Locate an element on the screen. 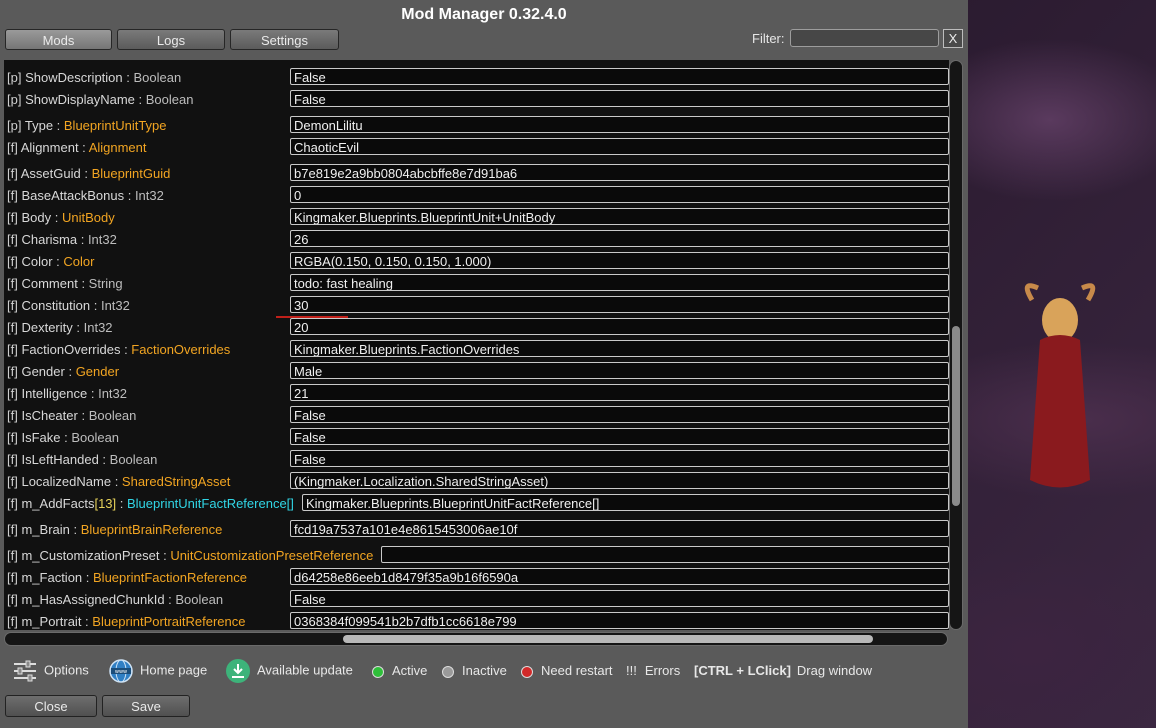  vertical-scrollbar-thumb is located at coordinates (956, 416).